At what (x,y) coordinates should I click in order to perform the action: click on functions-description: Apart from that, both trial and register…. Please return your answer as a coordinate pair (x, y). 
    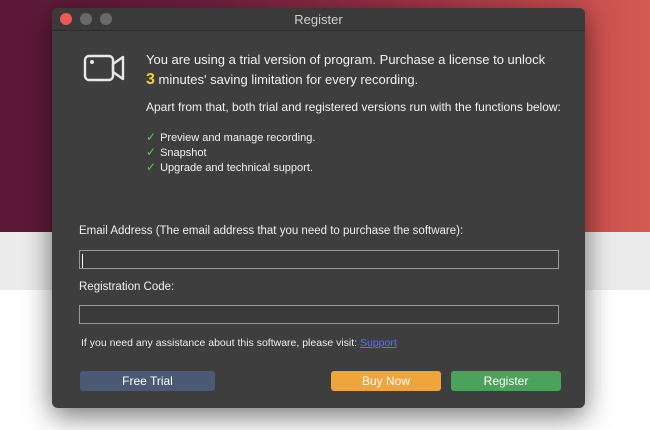
    Looking at the image, I should click on (353, 107).